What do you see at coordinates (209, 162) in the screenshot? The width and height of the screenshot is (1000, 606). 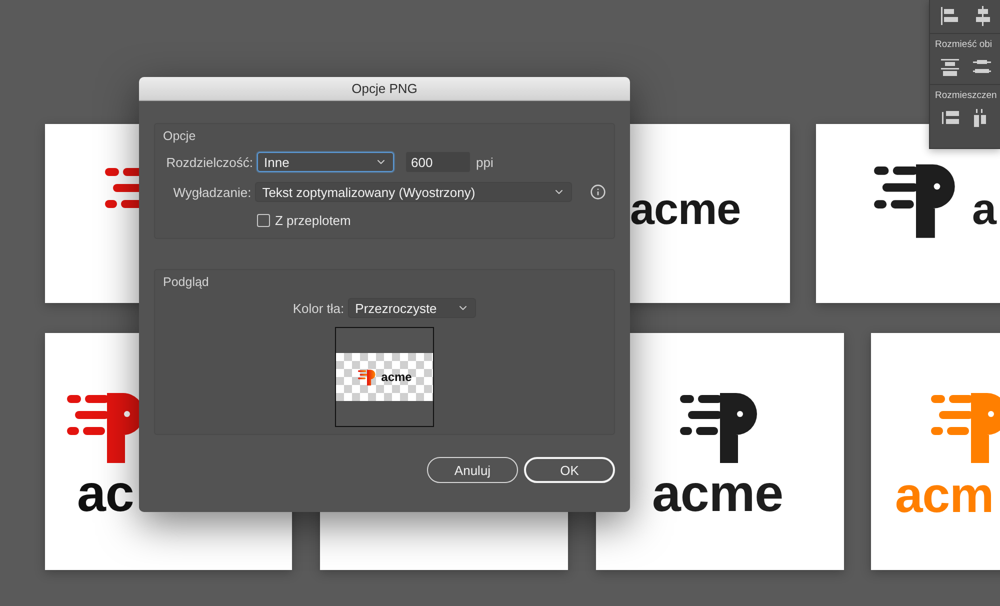 I see `field-label: Rozdzielczość:` at bounding box center [209, 162].